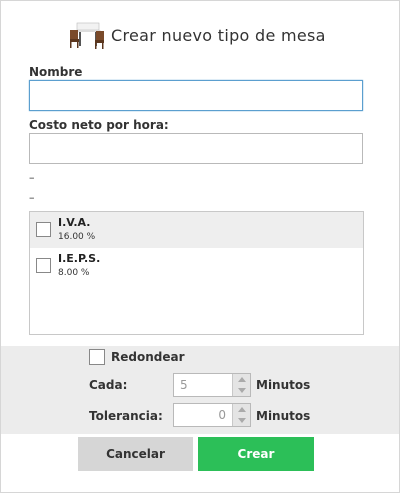  I want to click on cancel-button: Cancelar, so click(135, 454).